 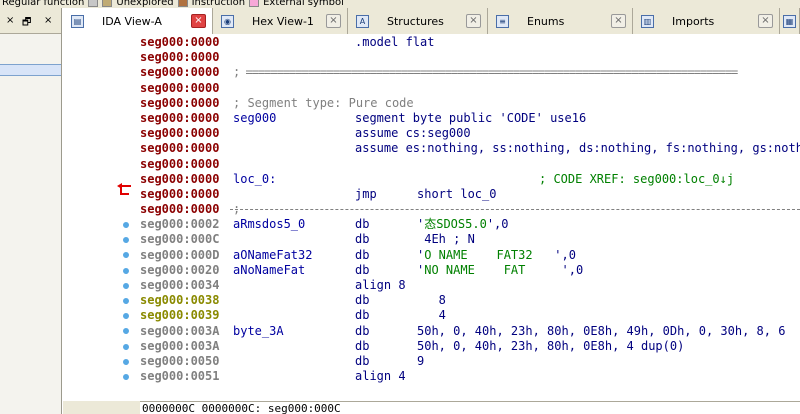 What do you see at coordinates (48, 20) in the screenshot?
I see `left-pane-close2-icon: ×` at bounding box center [48, 20].